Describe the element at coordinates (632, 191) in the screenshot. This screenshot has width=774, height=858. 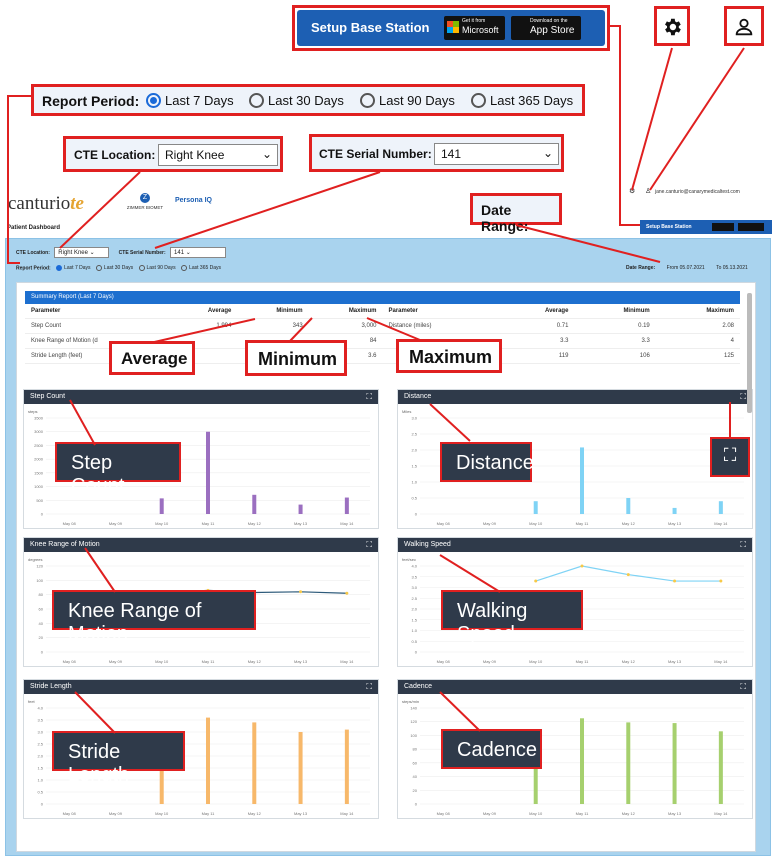
I see `gear-icon-small: ⚙` at that location.